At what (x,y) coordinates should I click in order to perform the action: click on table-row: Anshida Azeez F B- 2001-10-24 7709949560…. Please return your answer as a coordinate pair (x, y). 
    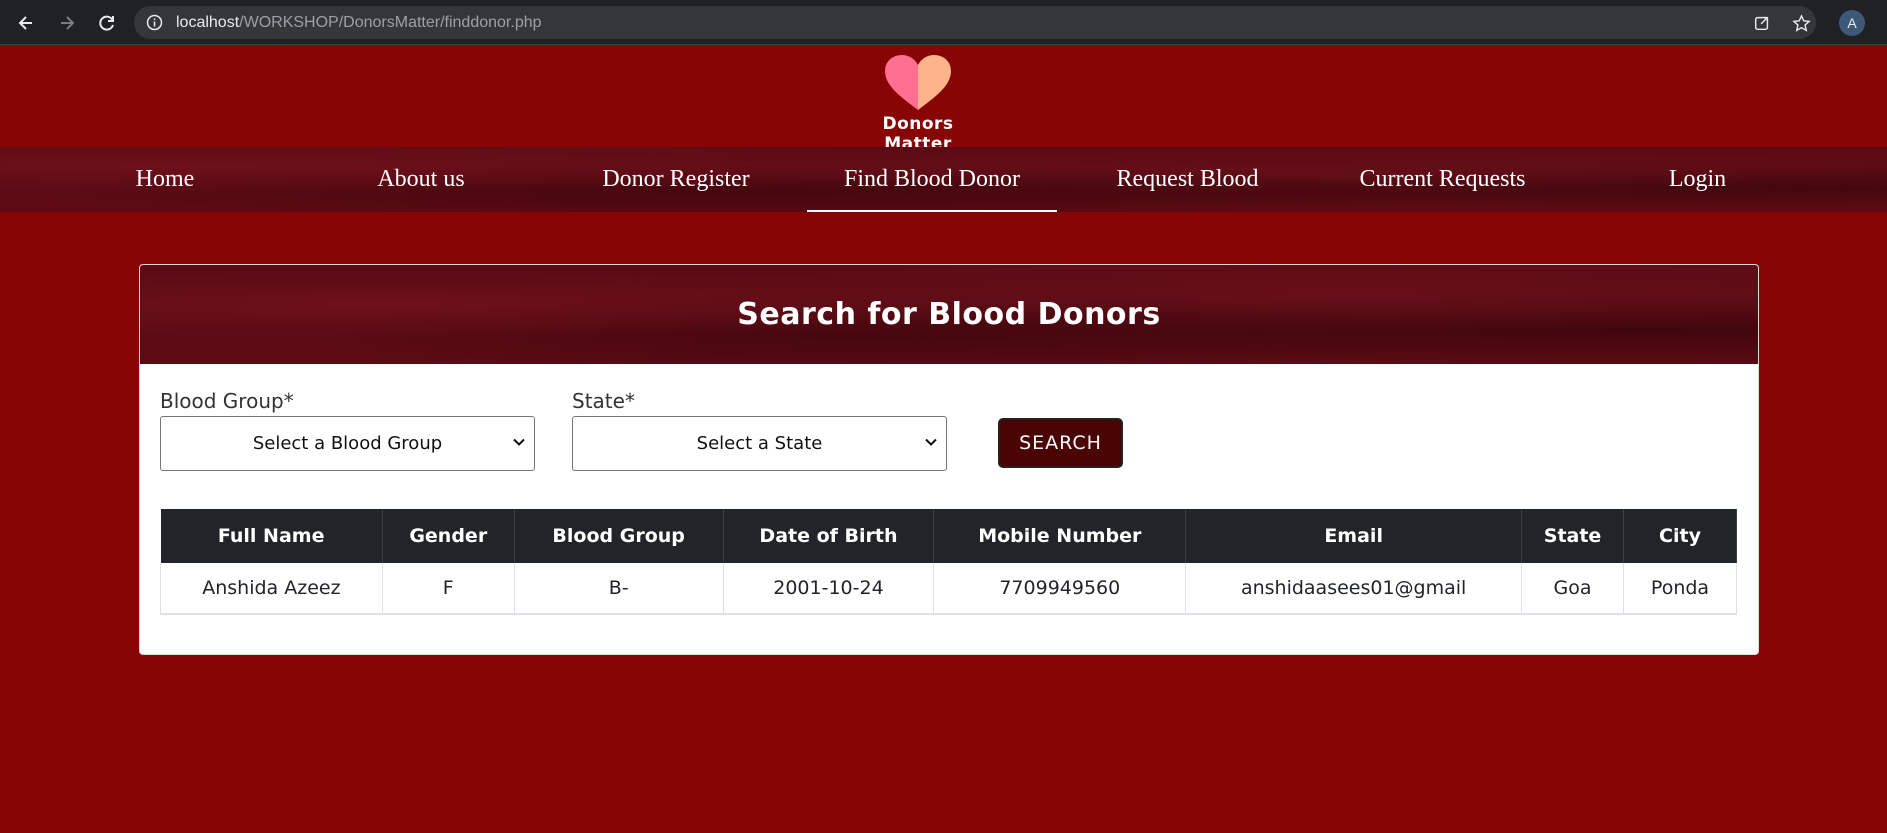
    Looking at the image, I should click on (948, 589).